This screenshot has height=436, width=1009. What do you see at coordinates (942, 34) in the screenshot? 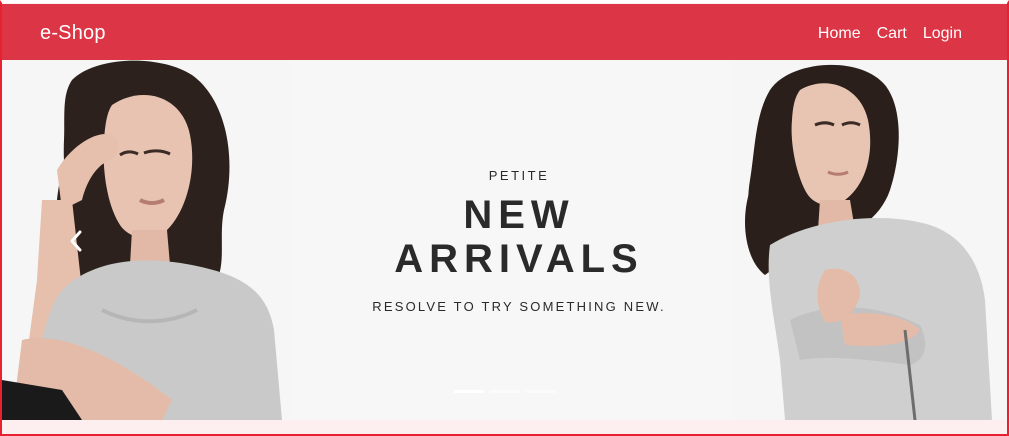
I see `nav-login-link: Login` at bounding box center [942, 34].